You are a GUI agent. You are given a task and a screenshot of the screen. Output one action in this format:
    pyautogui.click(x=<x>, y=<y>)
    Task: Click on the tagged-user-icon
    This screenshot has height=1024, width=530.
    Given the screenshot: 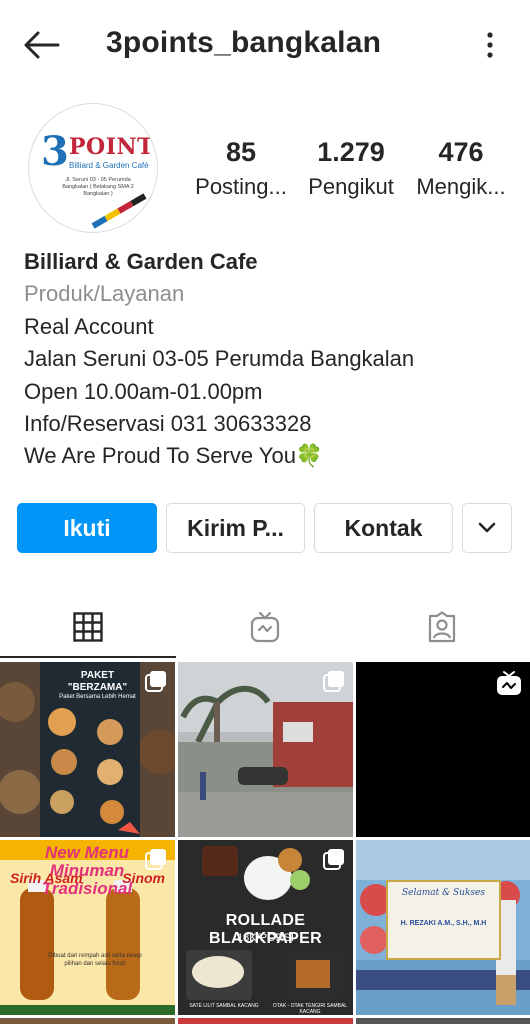 What is the action you would take?
    pyautogui.click(x=442, y=627)
    